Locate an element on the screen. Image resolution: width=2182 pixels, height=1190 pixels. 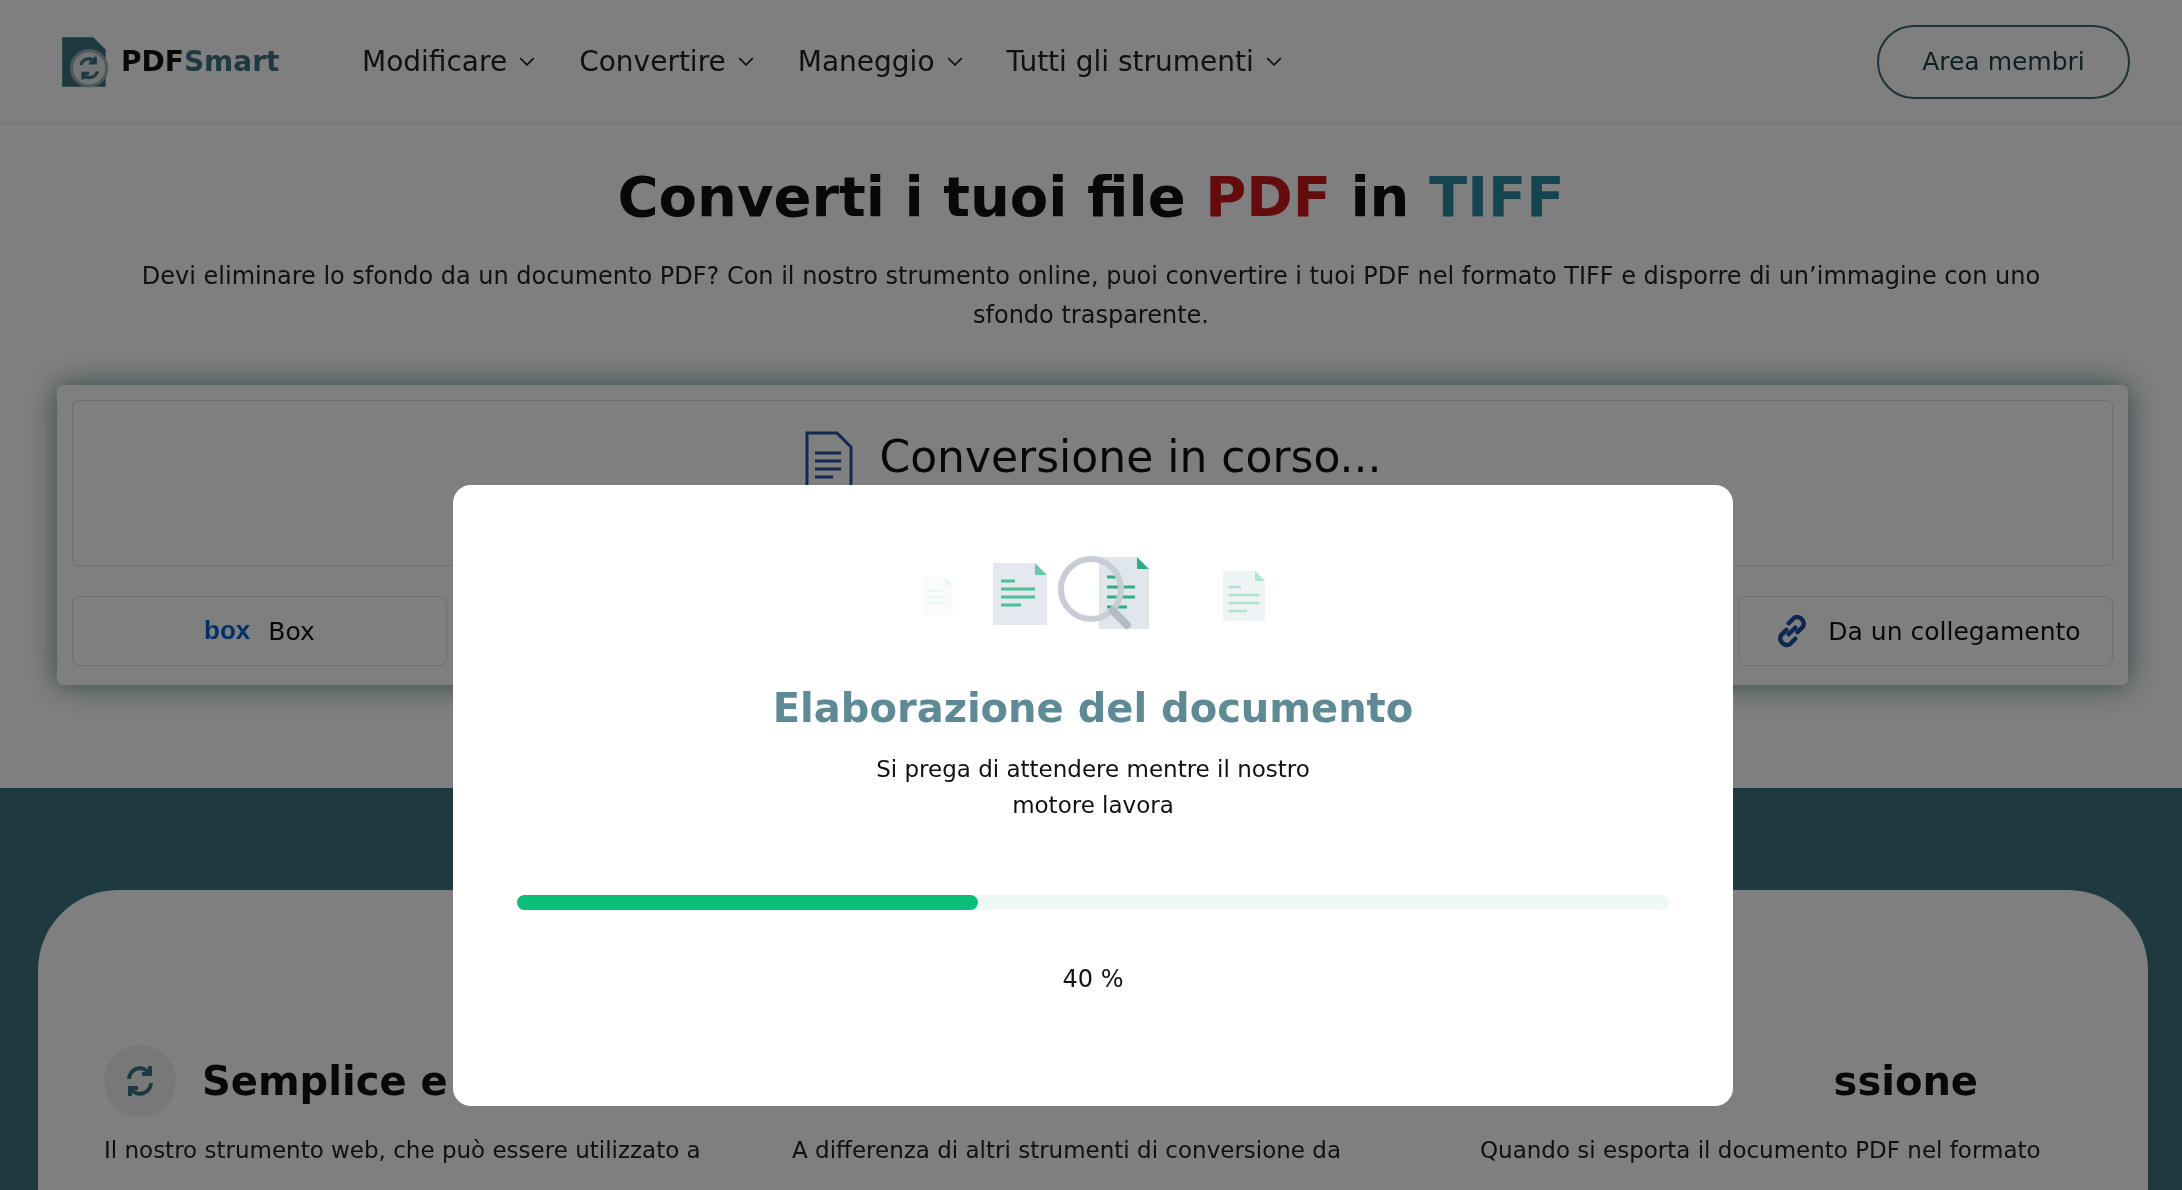
dialog-message: Si prega di attendere mentre il nostro motore lavora is located at coordinates (1093, 787).